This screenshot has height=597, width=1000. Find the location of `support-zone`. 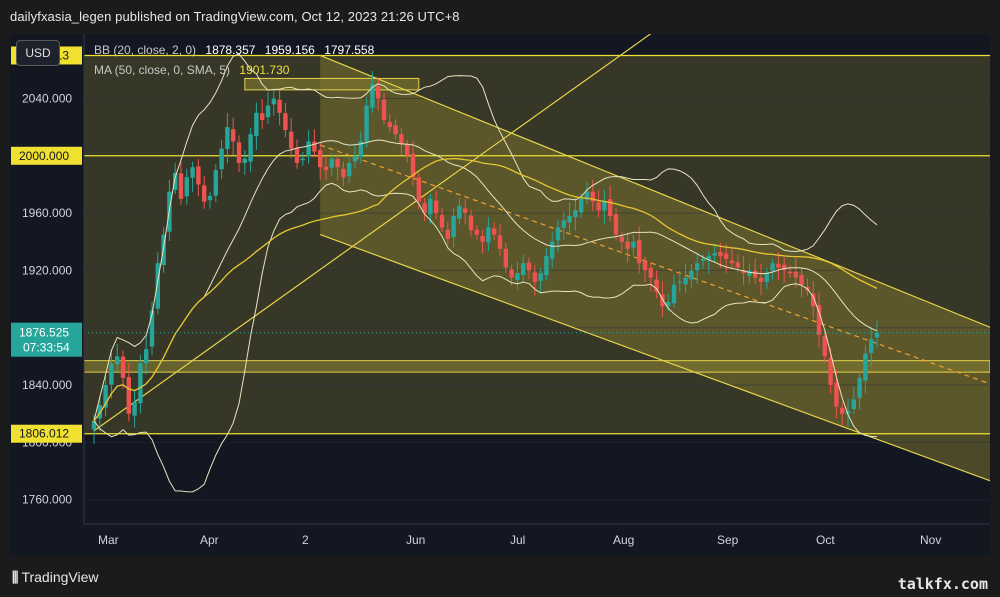

support-zone is located at coordinates (536, 366).